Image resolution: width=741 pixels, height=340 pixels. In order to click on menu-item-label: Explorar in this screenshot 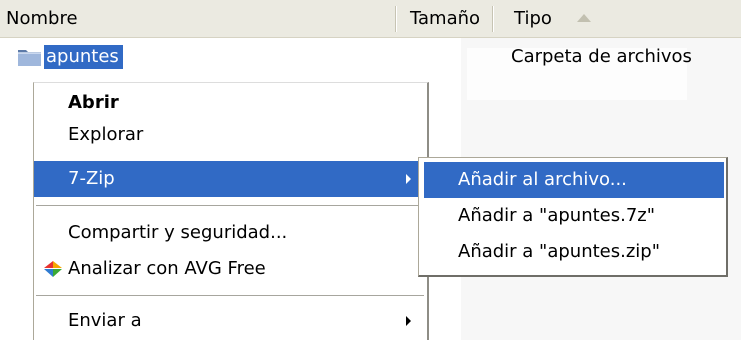, I will do `click(106, 134)`.